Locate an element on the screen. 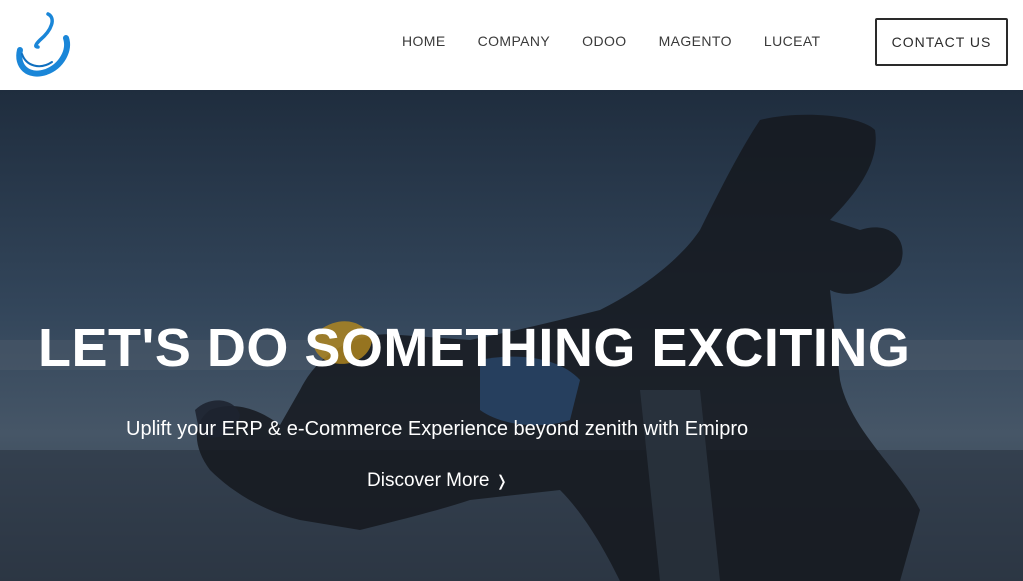 The height and width of the screenshot is (581, 1023). discover-more-label: Discover More is located at coordinates (428, 480).